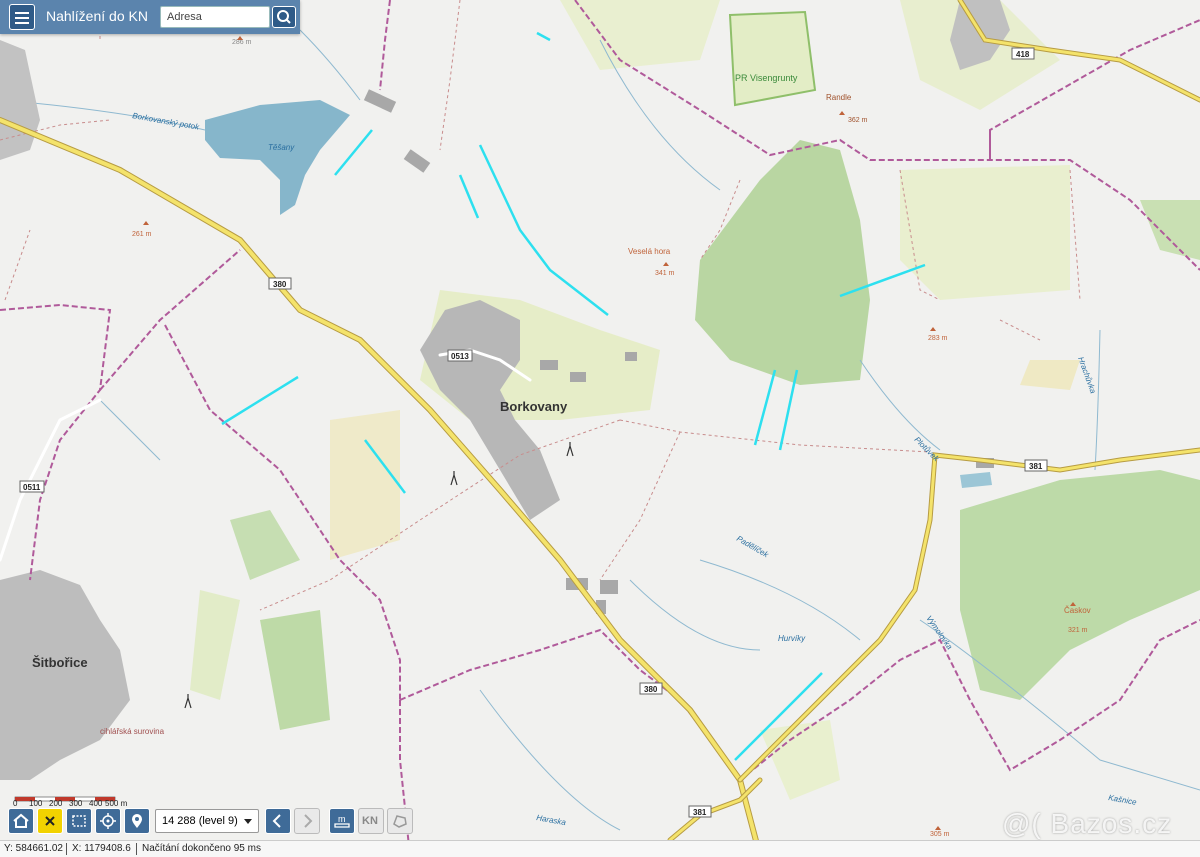  I want to click on place-label-randle: Randle, so click(839, 97).